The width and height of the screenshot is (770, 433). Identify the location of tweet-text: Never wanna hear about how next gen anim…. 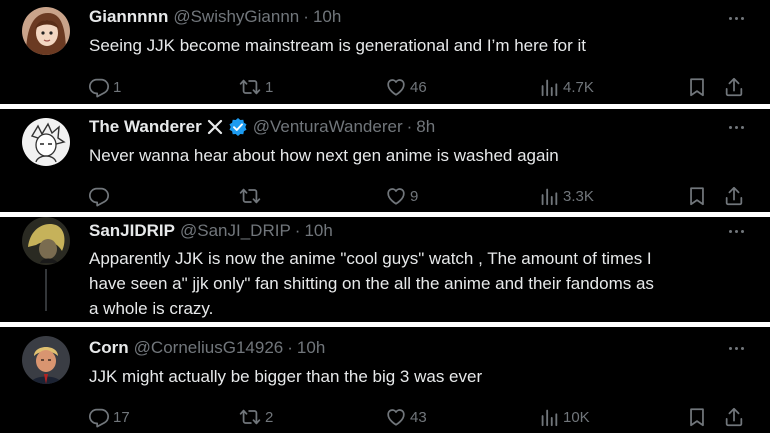
(324, 155).